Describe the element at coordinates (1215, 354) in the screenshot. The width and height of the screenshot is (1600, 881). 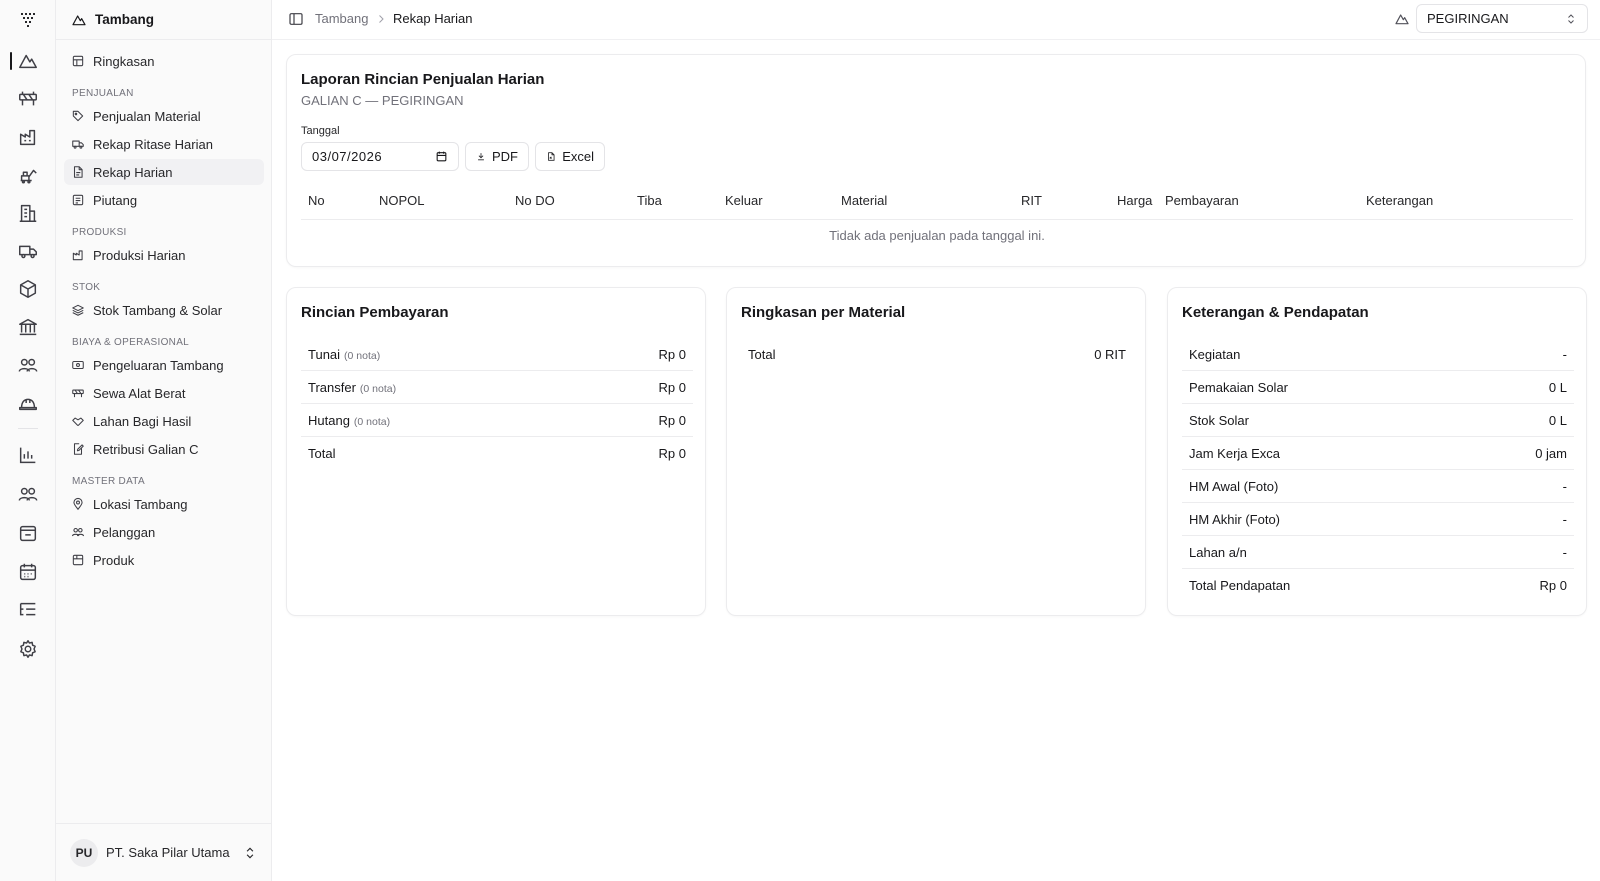
I see `row-label: Kegiatan` at that location.